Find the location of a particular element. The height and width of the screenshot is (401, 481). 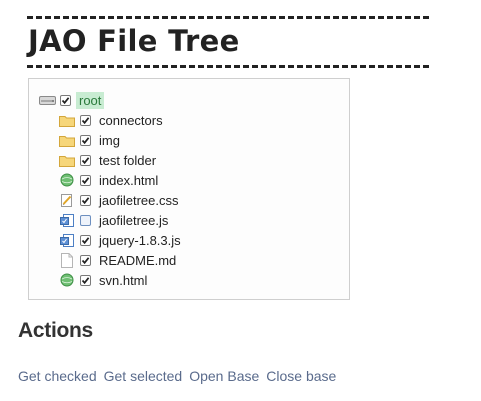

tree-item-svn-html: svn.html is located at coordinates (104, 280).